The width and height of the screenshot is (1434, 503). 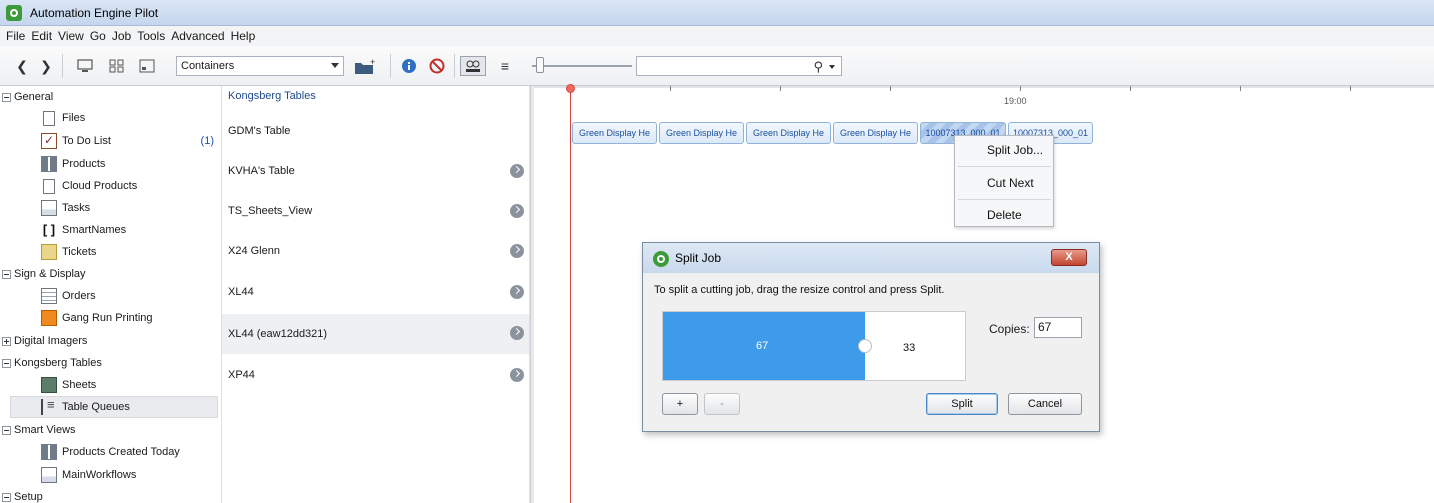 I want to click on queue-row: GDM's Table, so click(x=375, y=131).